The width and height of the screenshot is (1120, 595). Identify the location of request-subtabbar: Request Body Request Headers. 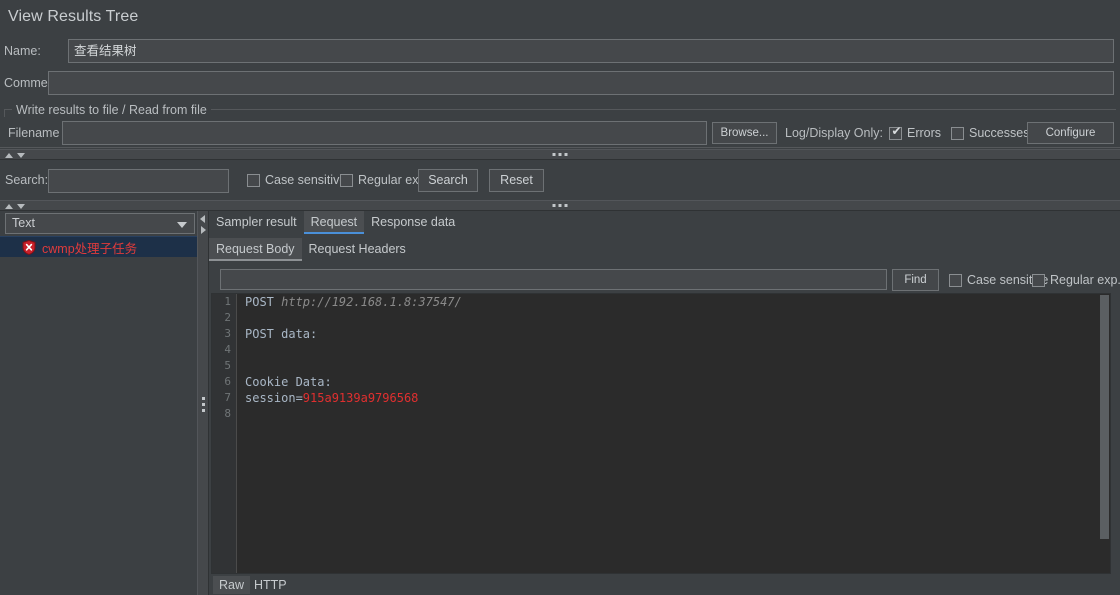
(664, 251).